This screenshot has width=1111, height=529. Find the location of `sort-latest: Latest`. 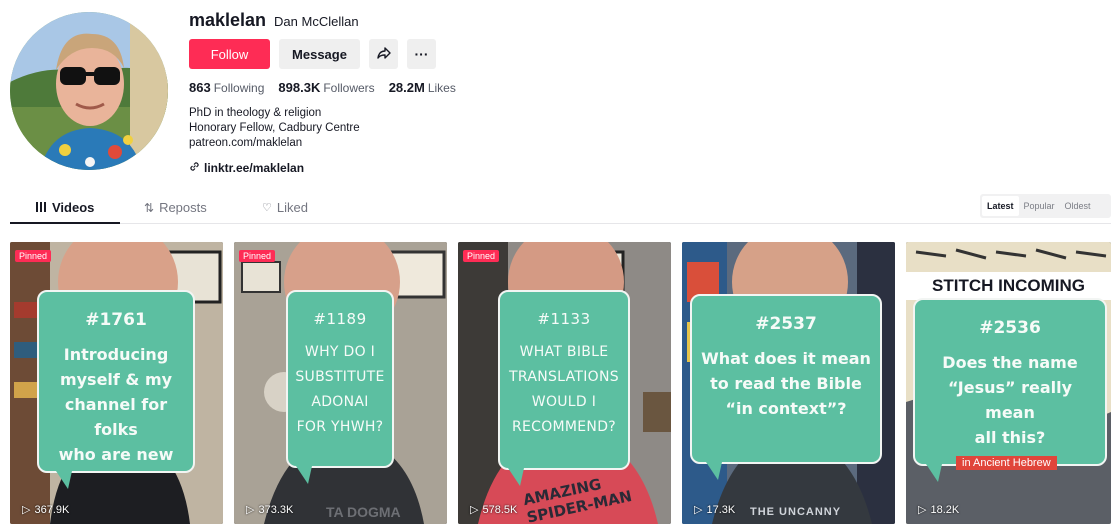

sort-latest: Latest is located at coordinates (1000, 206).